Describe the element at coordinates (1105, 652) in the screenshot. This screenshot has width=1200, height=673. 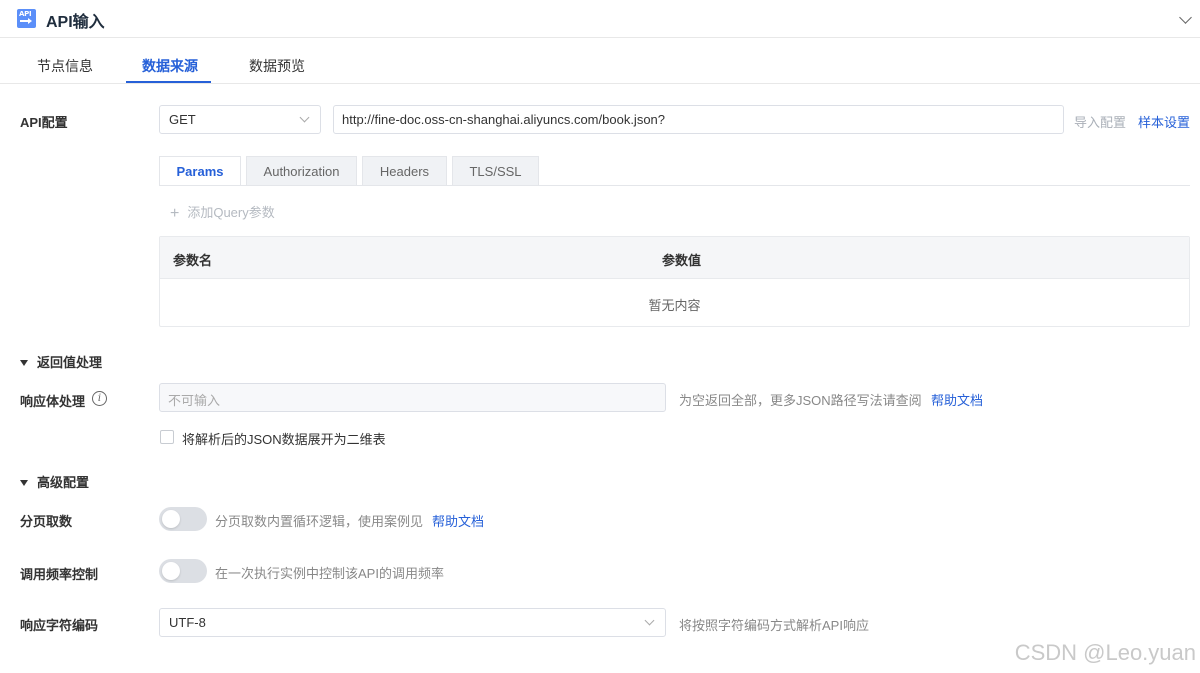
I see `watermark: CSDN @Leo.yuan` at that location.